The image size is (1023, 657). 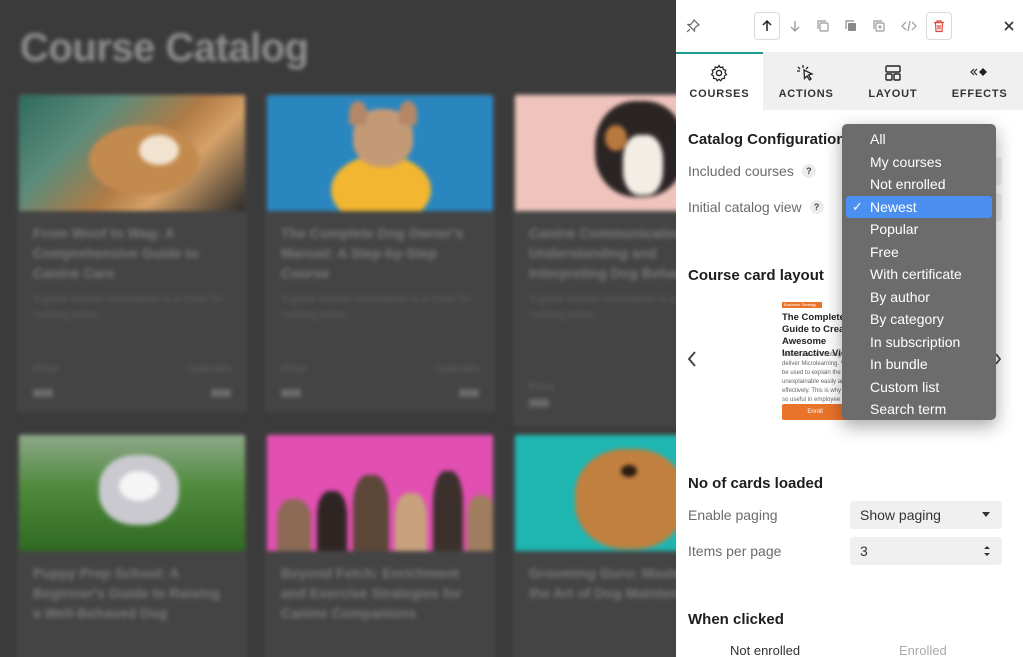 What do you see at coordinates (893, 206) in the screenshot?
I see `option-label: Newest` at bounding box center [893, 206].